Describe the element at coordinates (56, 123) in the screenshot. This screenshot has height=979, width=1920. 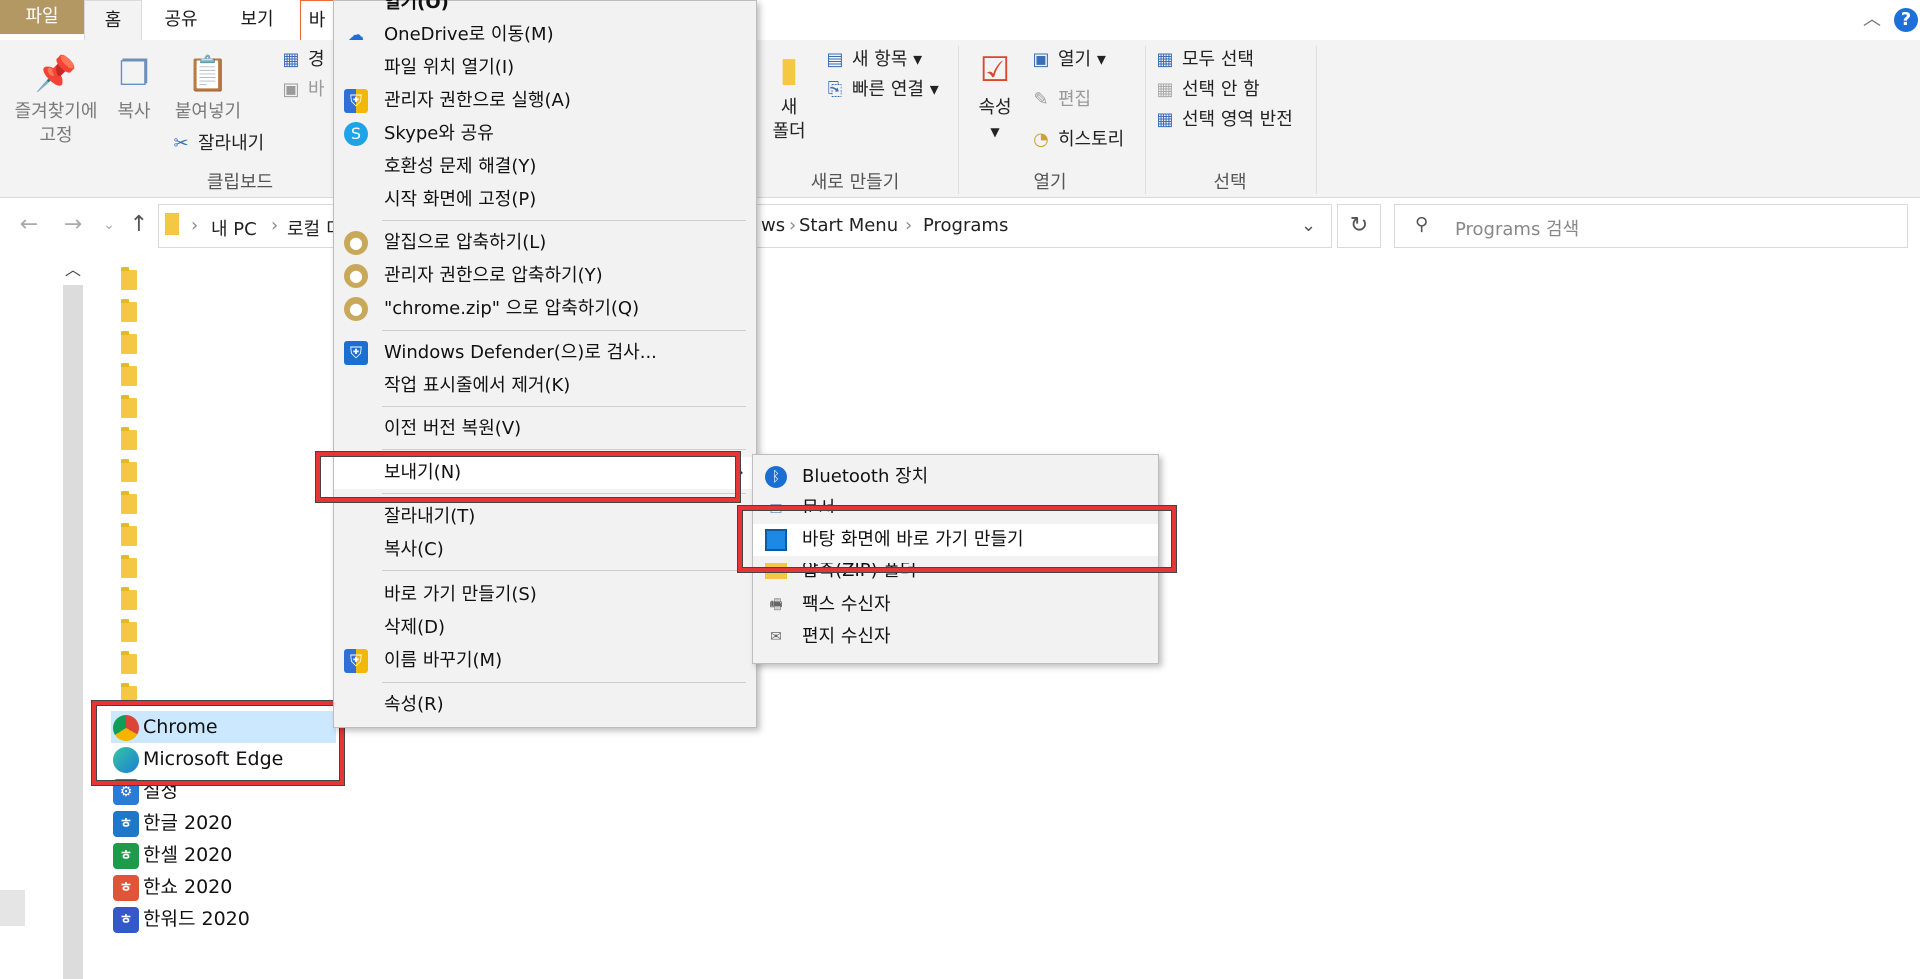
I see `pin-label: 즐겨찾기에 고정` at that location.